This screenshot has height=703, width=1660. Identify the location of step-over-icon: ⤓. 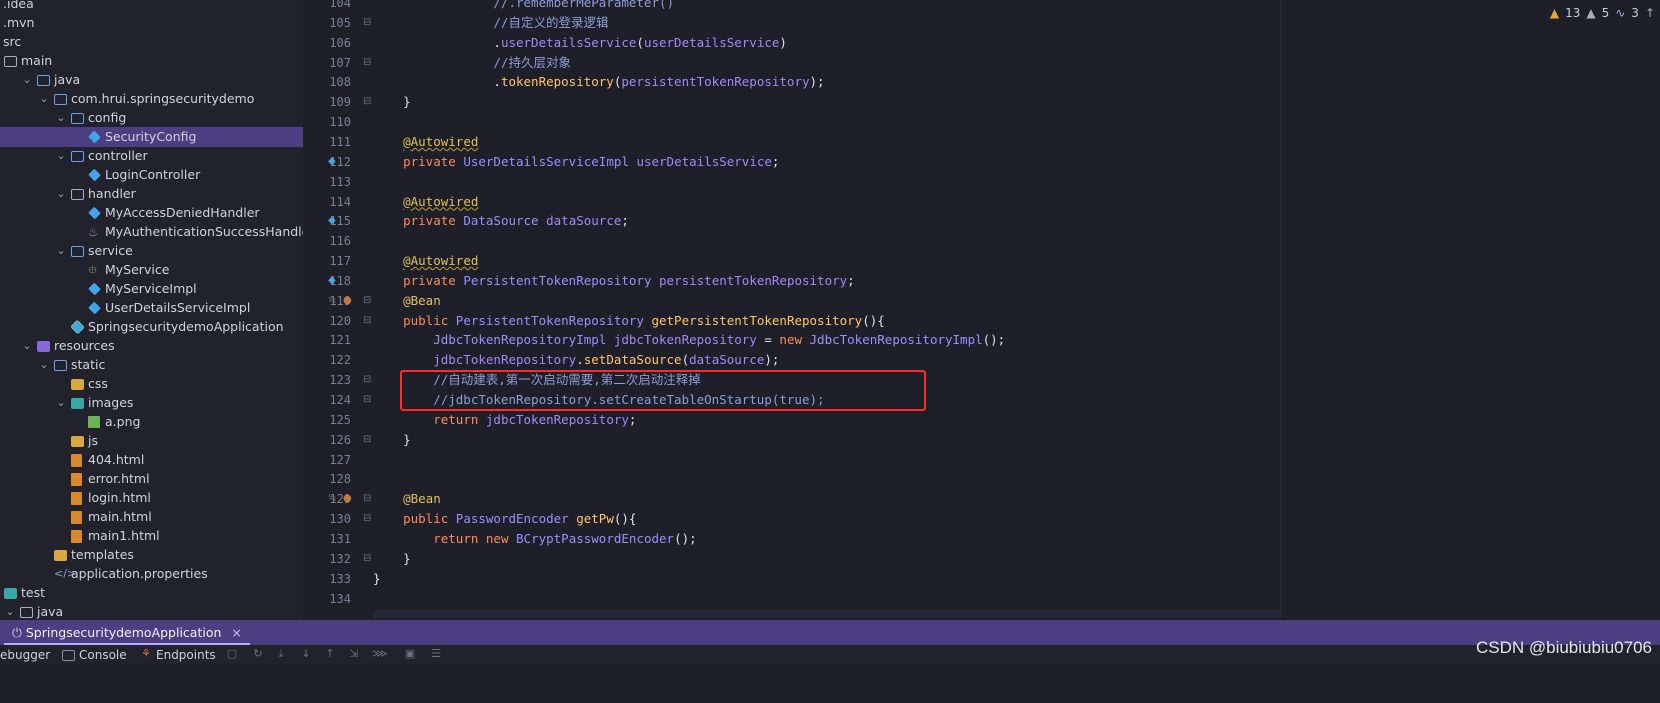
(281, 654).